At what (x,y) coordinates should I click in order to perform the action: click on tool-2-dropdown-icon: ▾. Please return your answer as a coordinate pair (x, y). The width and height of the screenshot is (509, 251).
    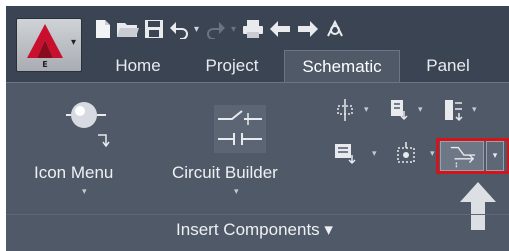
    Looking at the image, I should click on (420, 110).